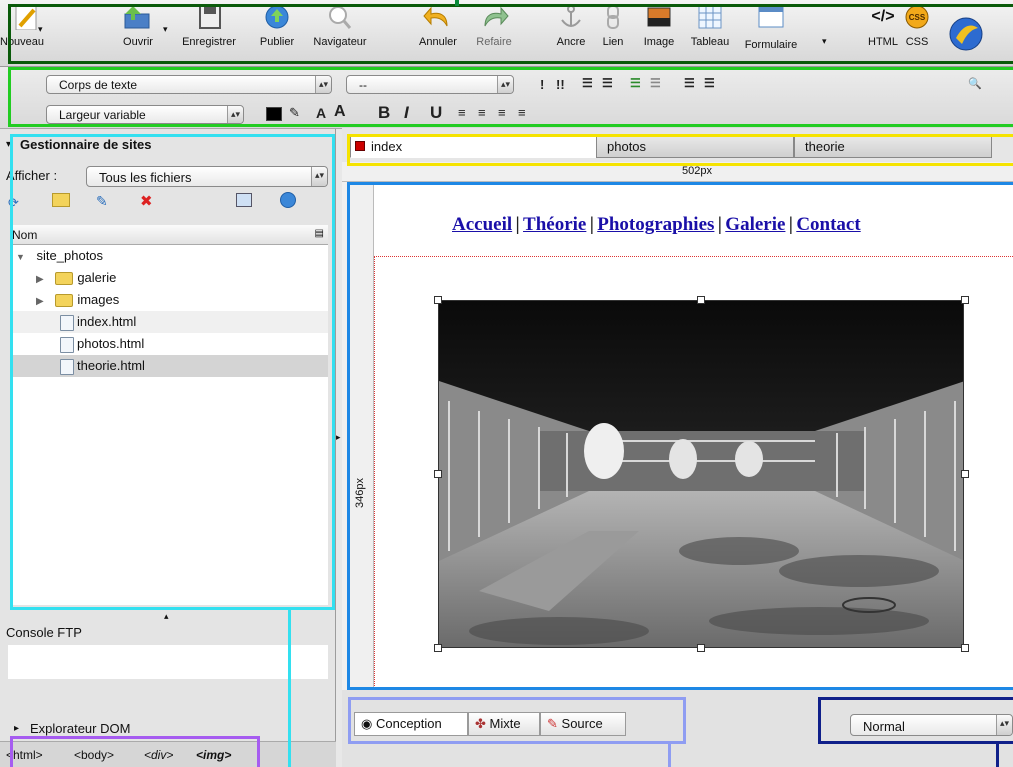 This screenshot has height=767, width=1013. I want to click on nav-link-galerie: Galerie, so click(755, 224).